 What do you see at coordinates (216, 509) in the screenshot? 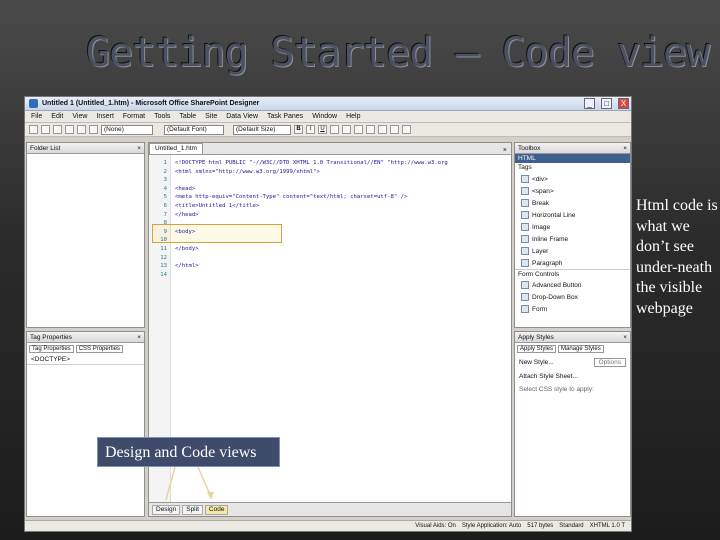
I see `code-view-tab: Code` at bounding box center [216, 509].